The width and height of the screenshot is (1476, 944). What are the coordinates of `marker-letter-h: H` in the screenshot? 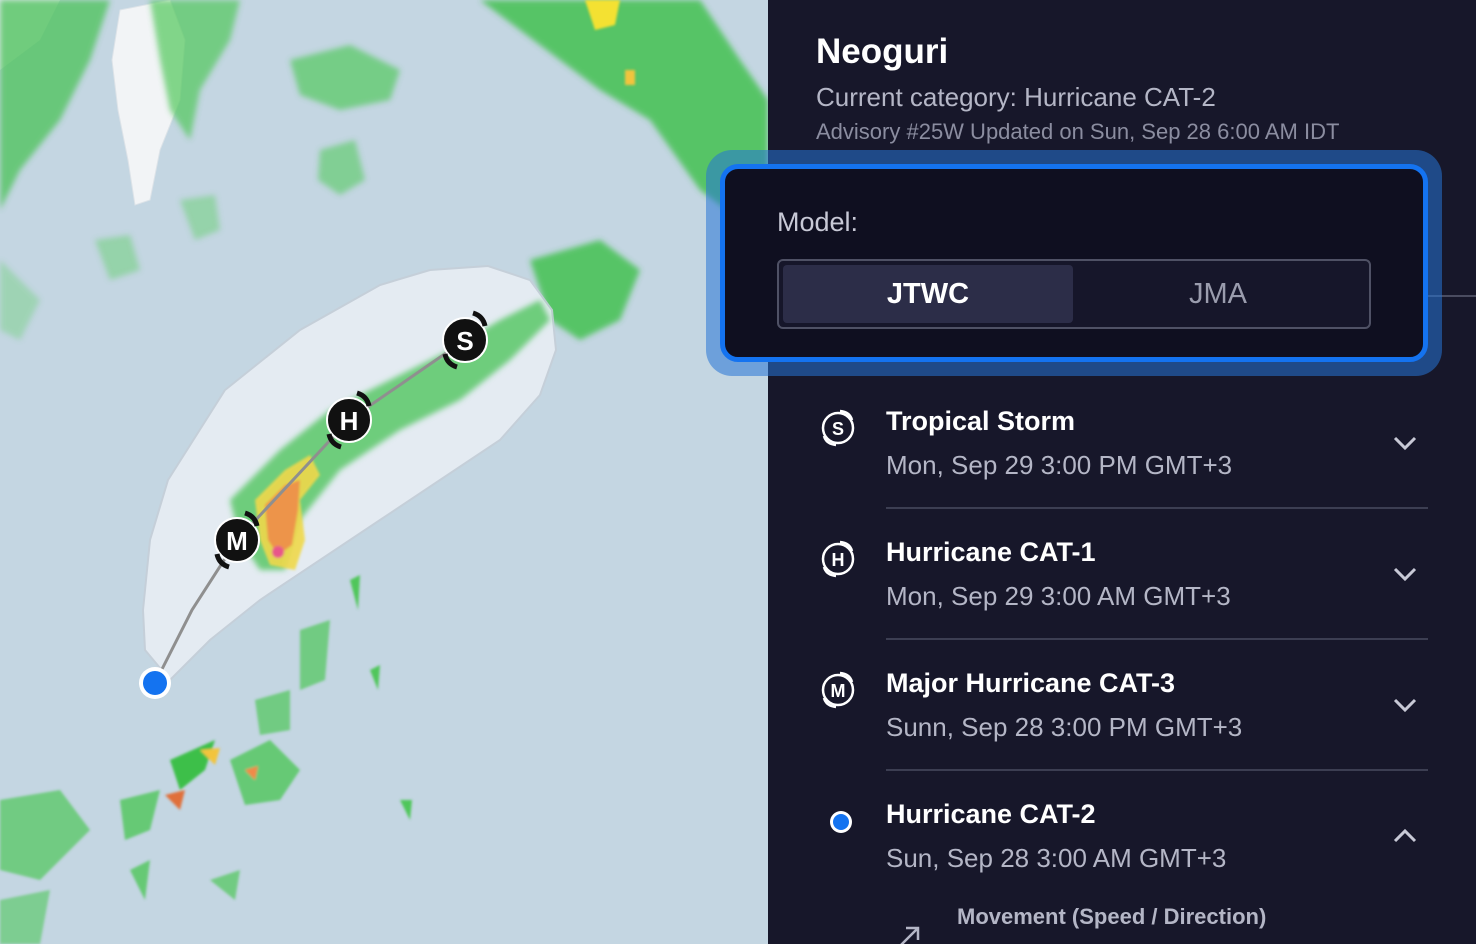 It's located at (349, 421).